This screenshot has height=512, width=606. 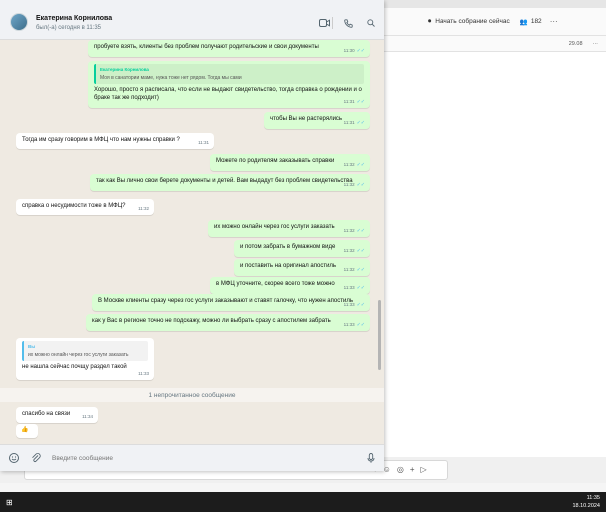 What do you see at coordinates (143, 373) in the screenshot?
I see `message-meta: 11:33` at bounding box center [143, 373].